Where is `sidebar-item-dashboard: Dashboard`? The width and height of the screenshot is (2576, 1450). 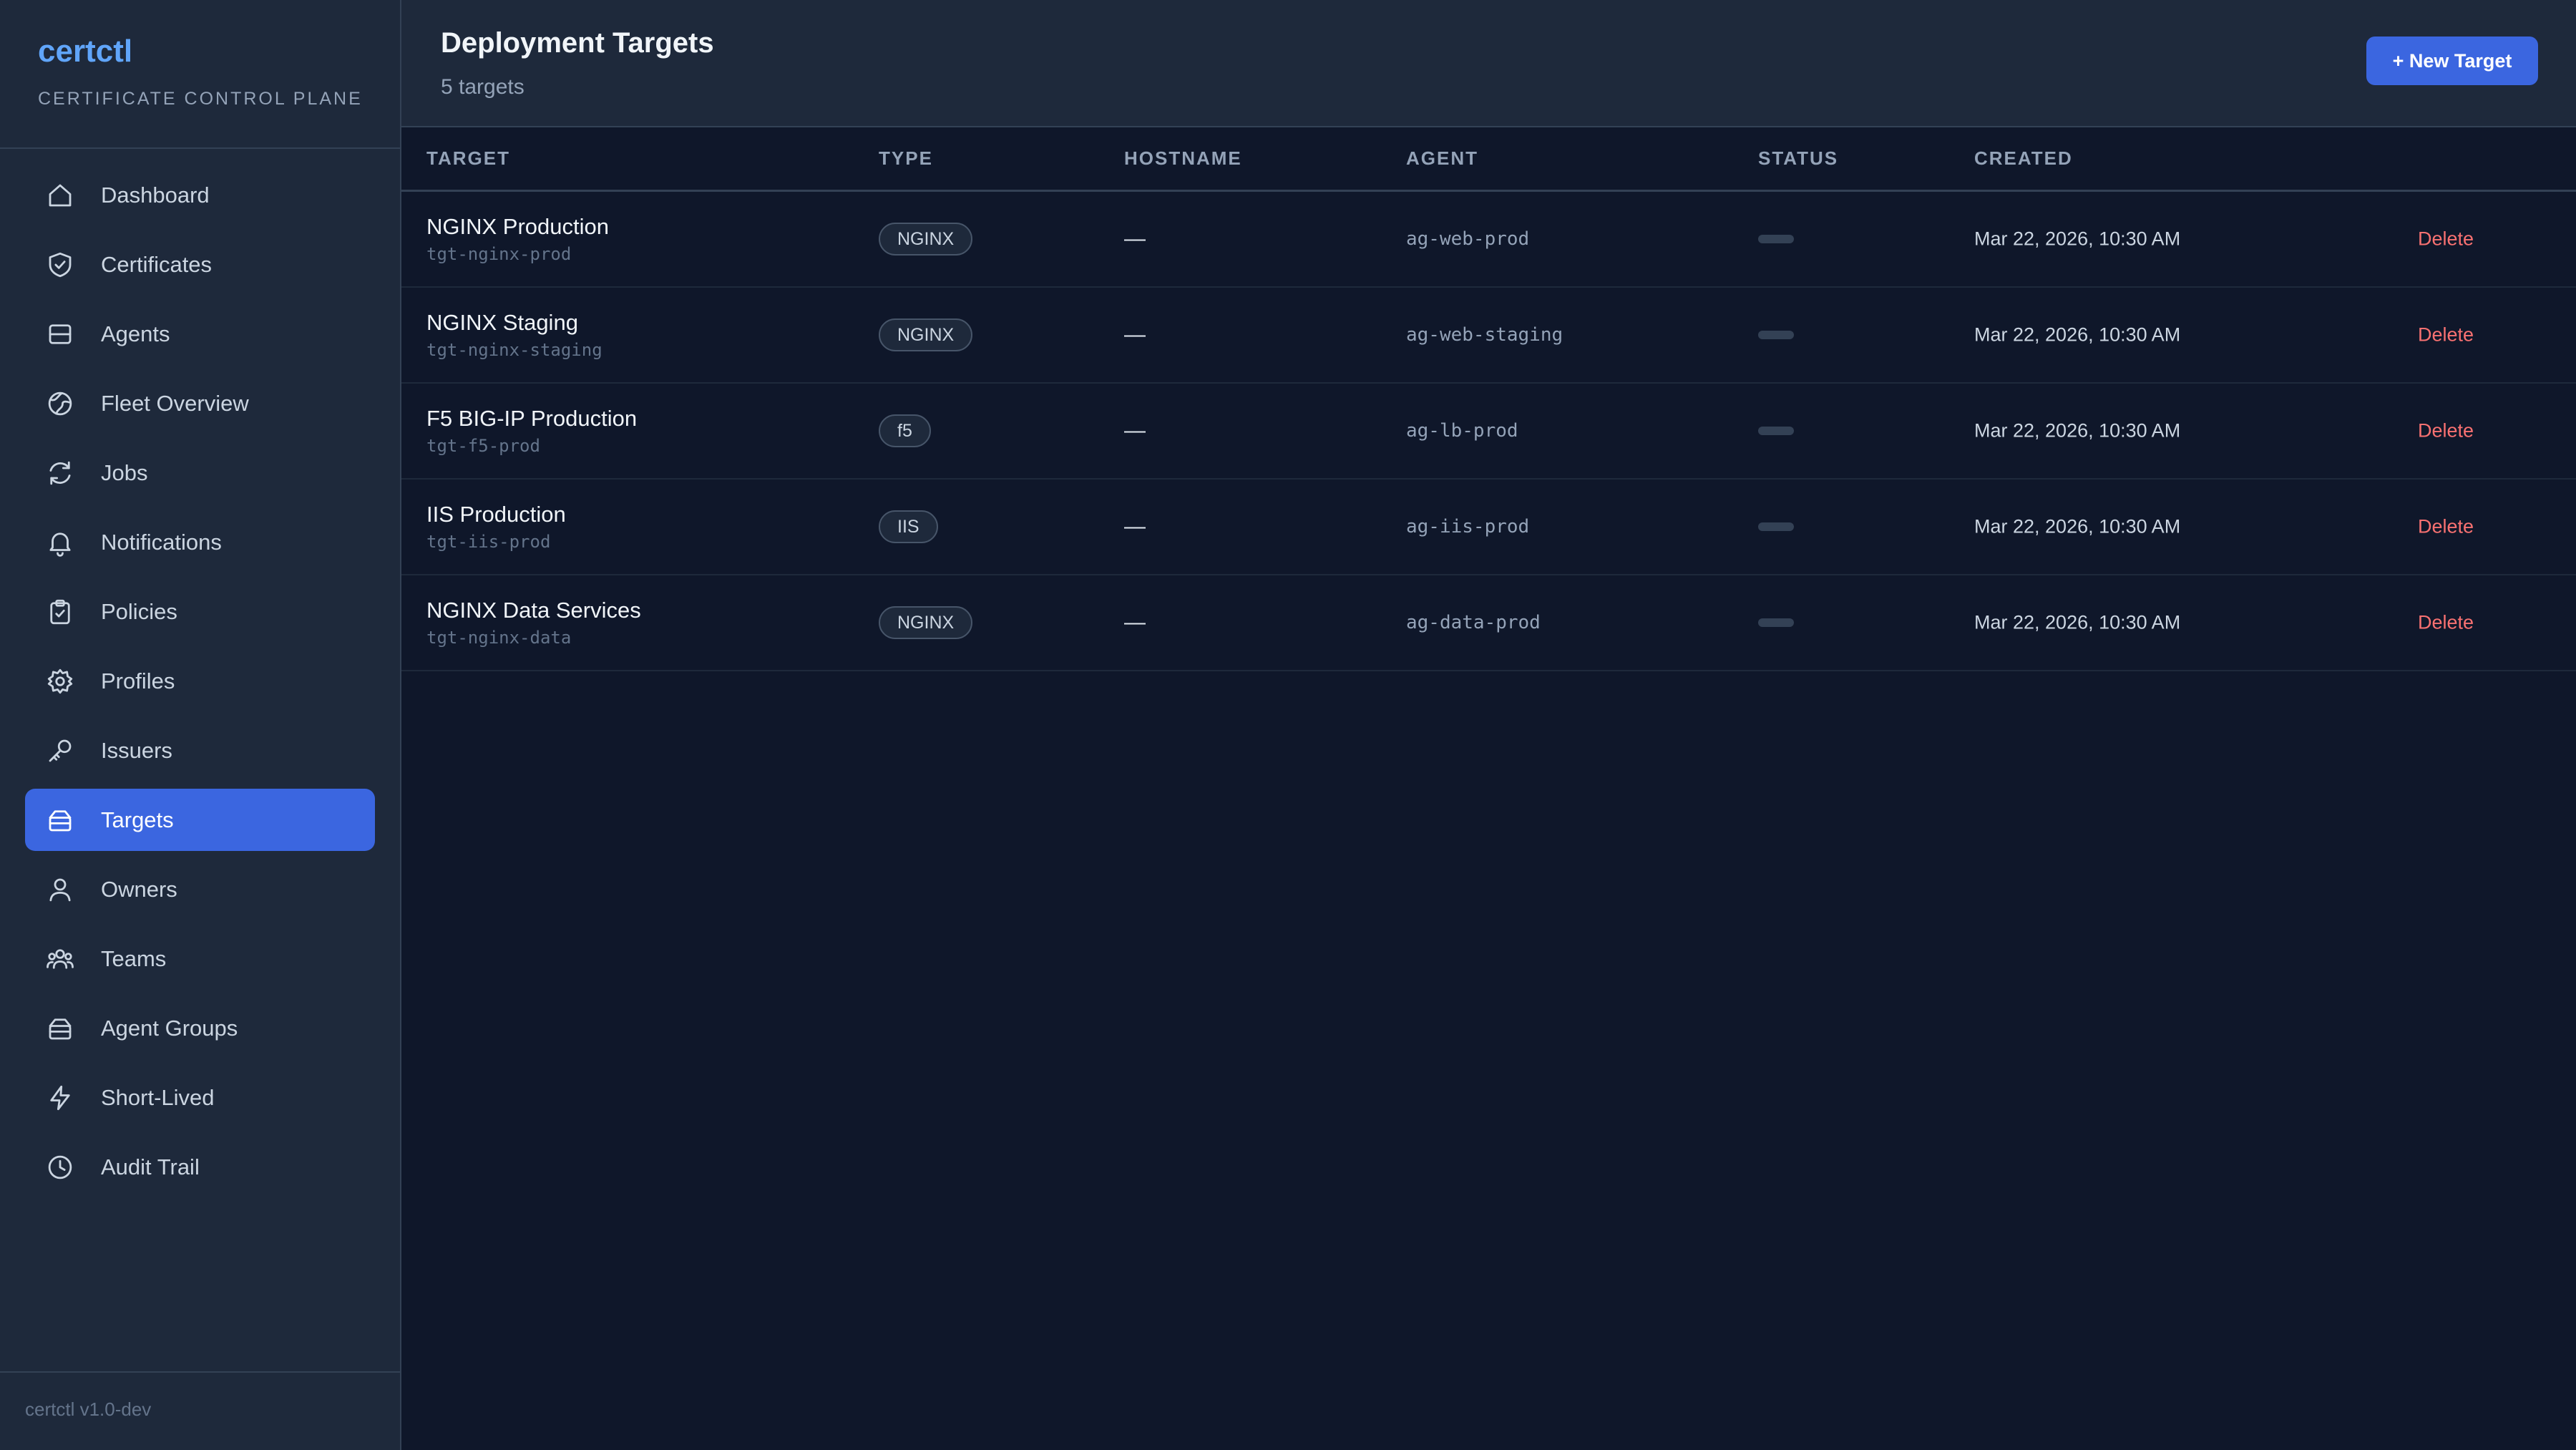
sidebar-item-dashboard: Dashboard is located at coordinates (200, 195).